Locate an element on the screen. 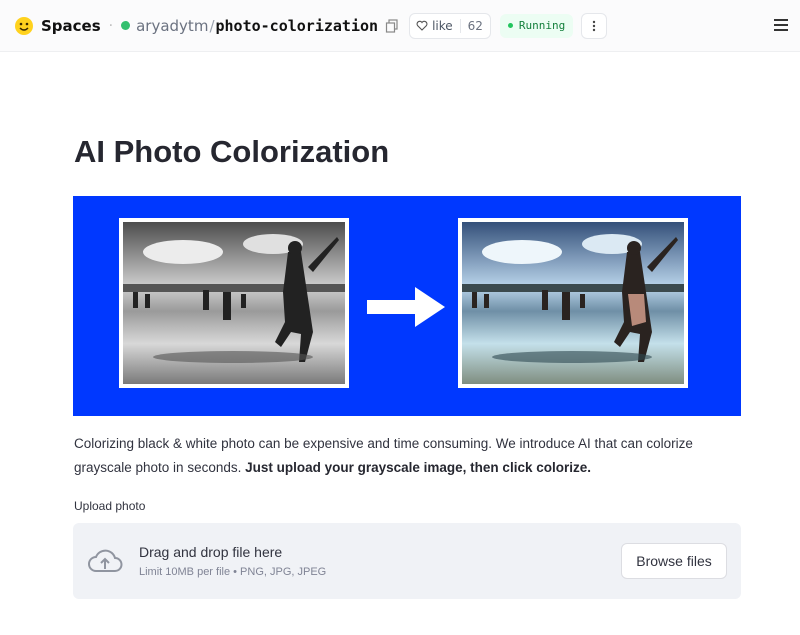 The width and height of the screenshot is (800, 635). repo-name: photo-colorization is located at coordinates (297, 26).